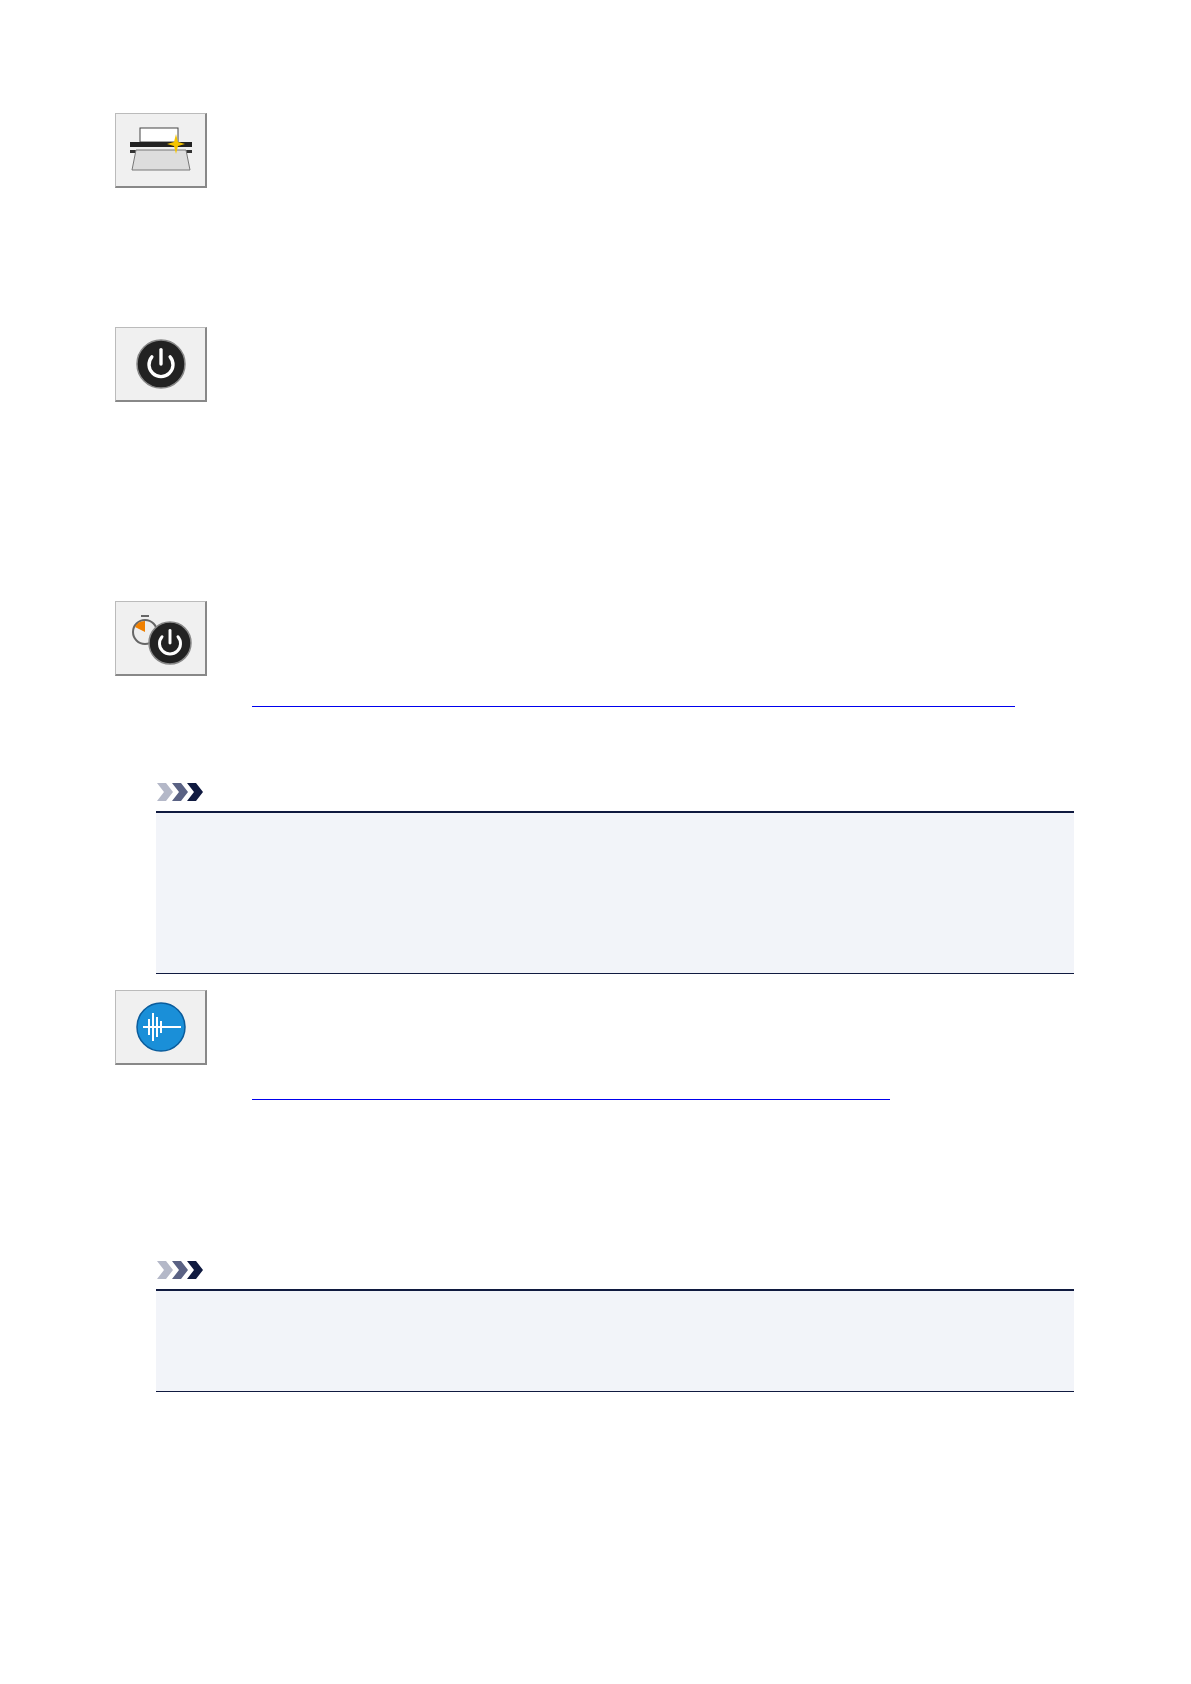 This screenshot has height=1684, width=1191. I want to click on printer-sparkle-icon, so click(160, 150).